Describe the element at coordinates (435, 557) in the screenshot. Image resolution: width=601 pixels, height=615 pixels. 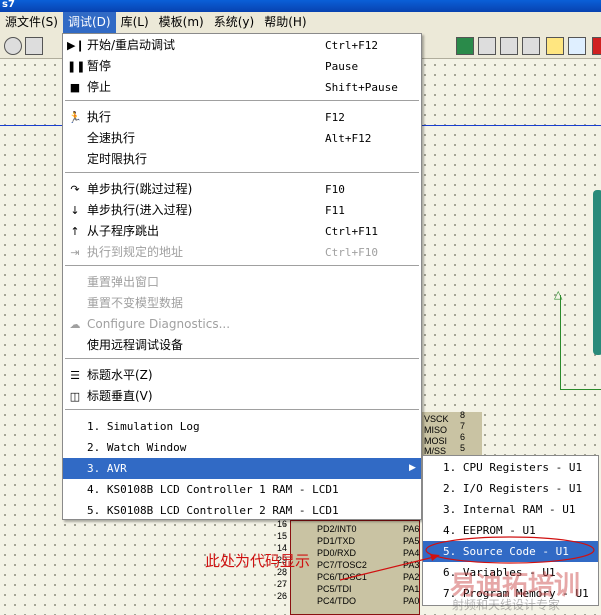
I see `arrow-head-icon` at that location.